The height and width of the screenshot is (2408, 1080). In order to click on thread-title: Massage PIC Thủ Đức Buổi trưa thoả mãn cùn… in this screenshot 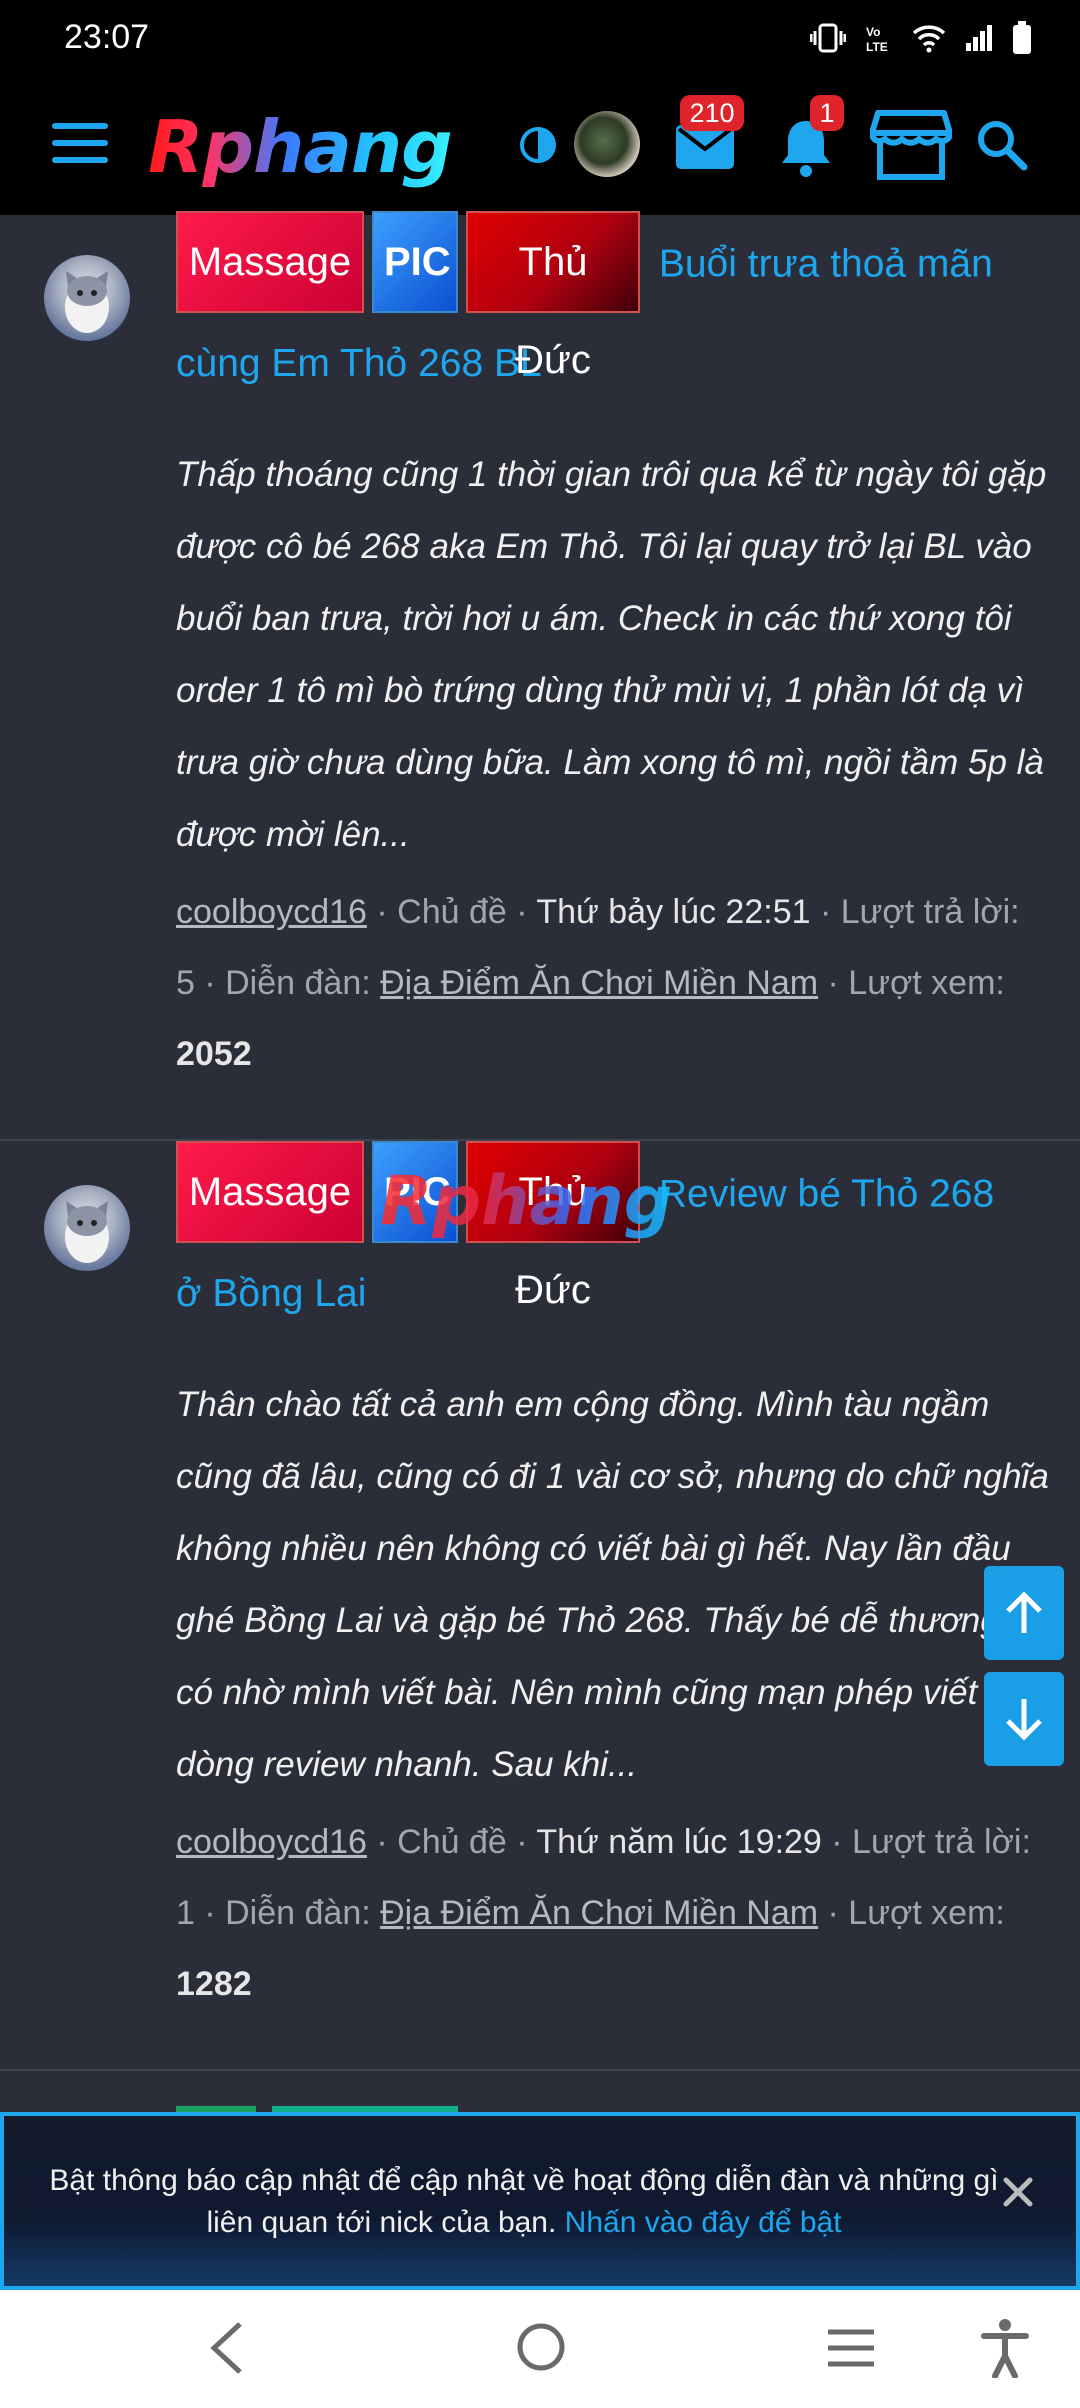, I will do `click(606, 311)`.